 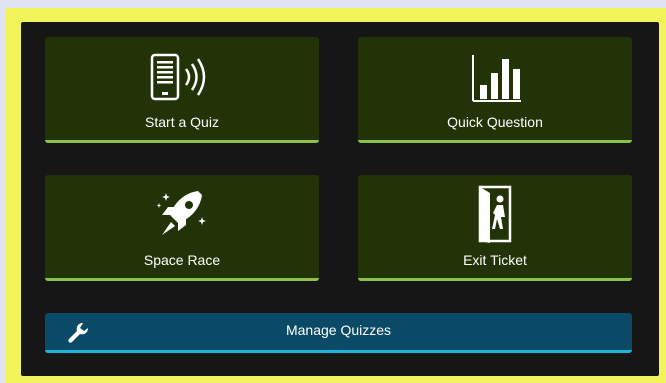 What do you see at coordinates (178, 77) in the screenshot?
I see `tablet-broadcast-icon` at bounding box center [178, 77].